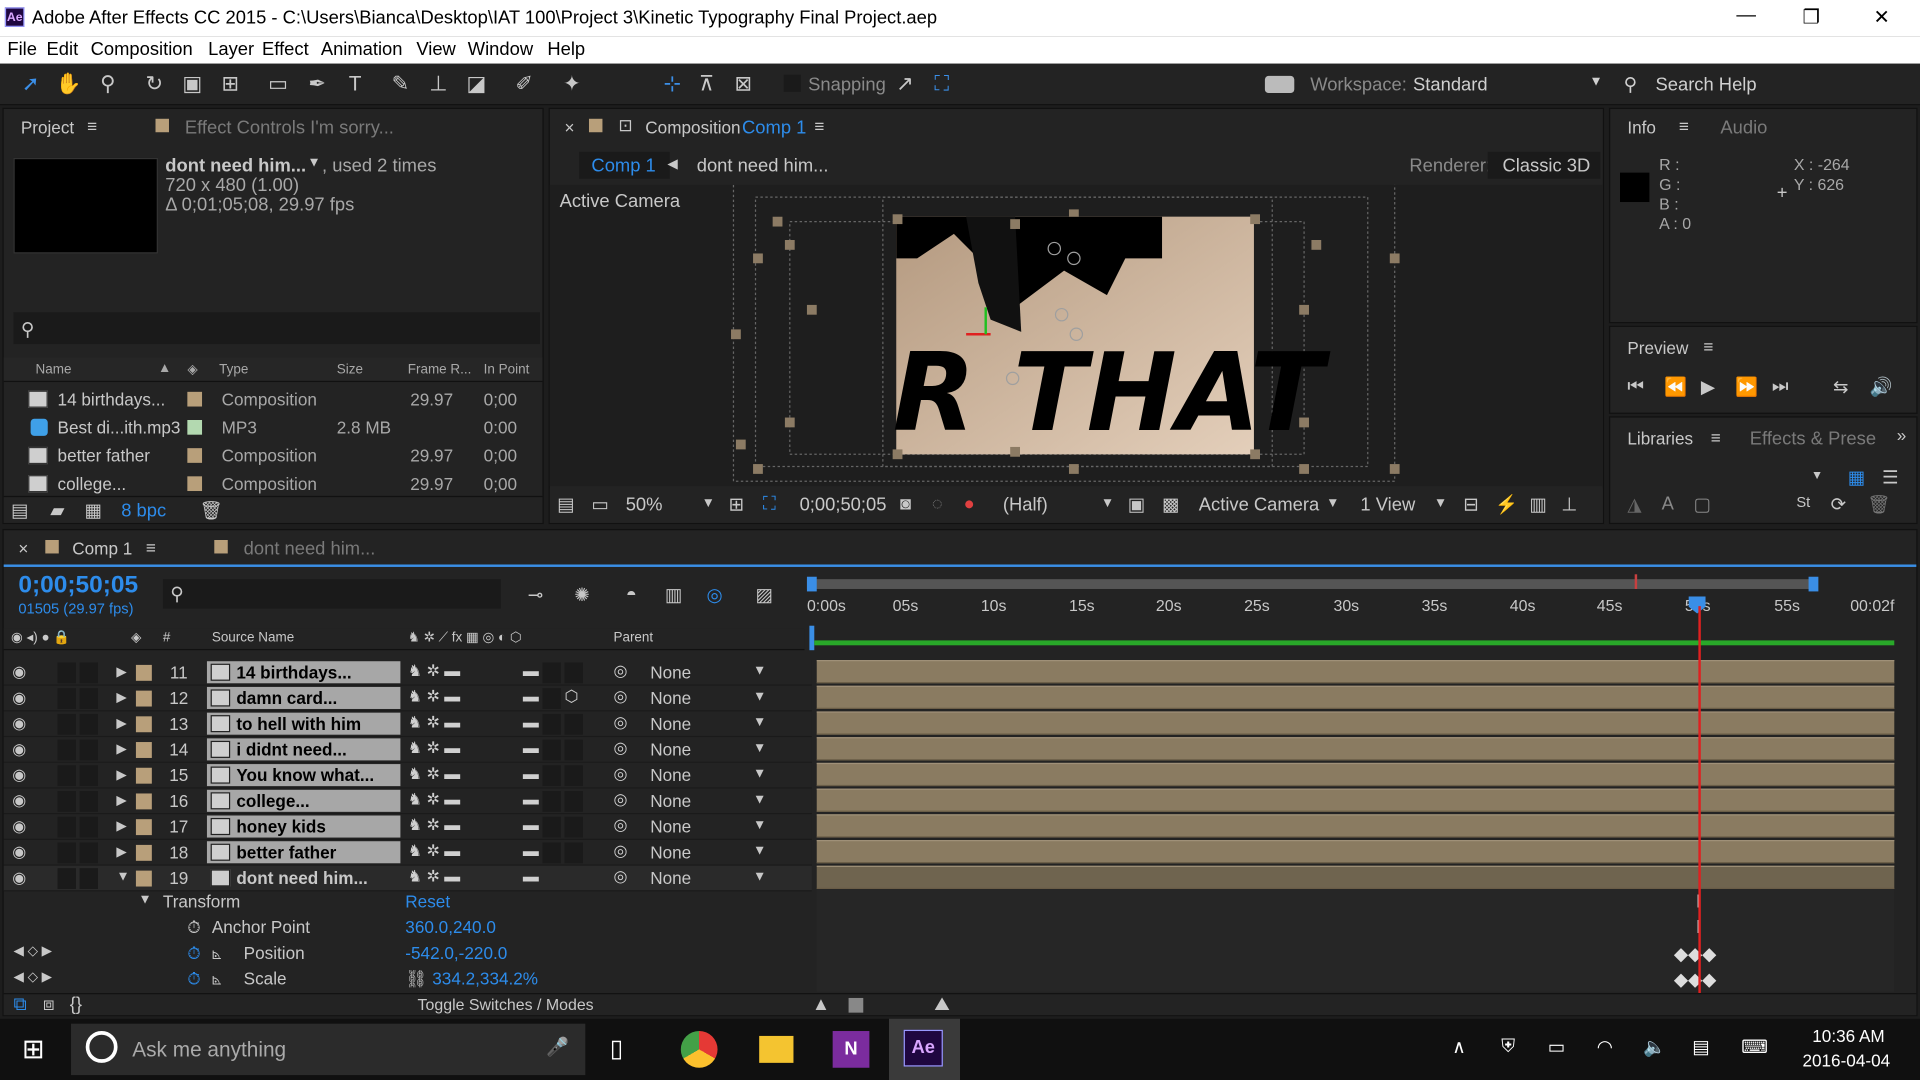  Describe the element at coordinates (1107, 503) in the screenshot. I see `resolution-chevron-down-icon: ▼` at that location.